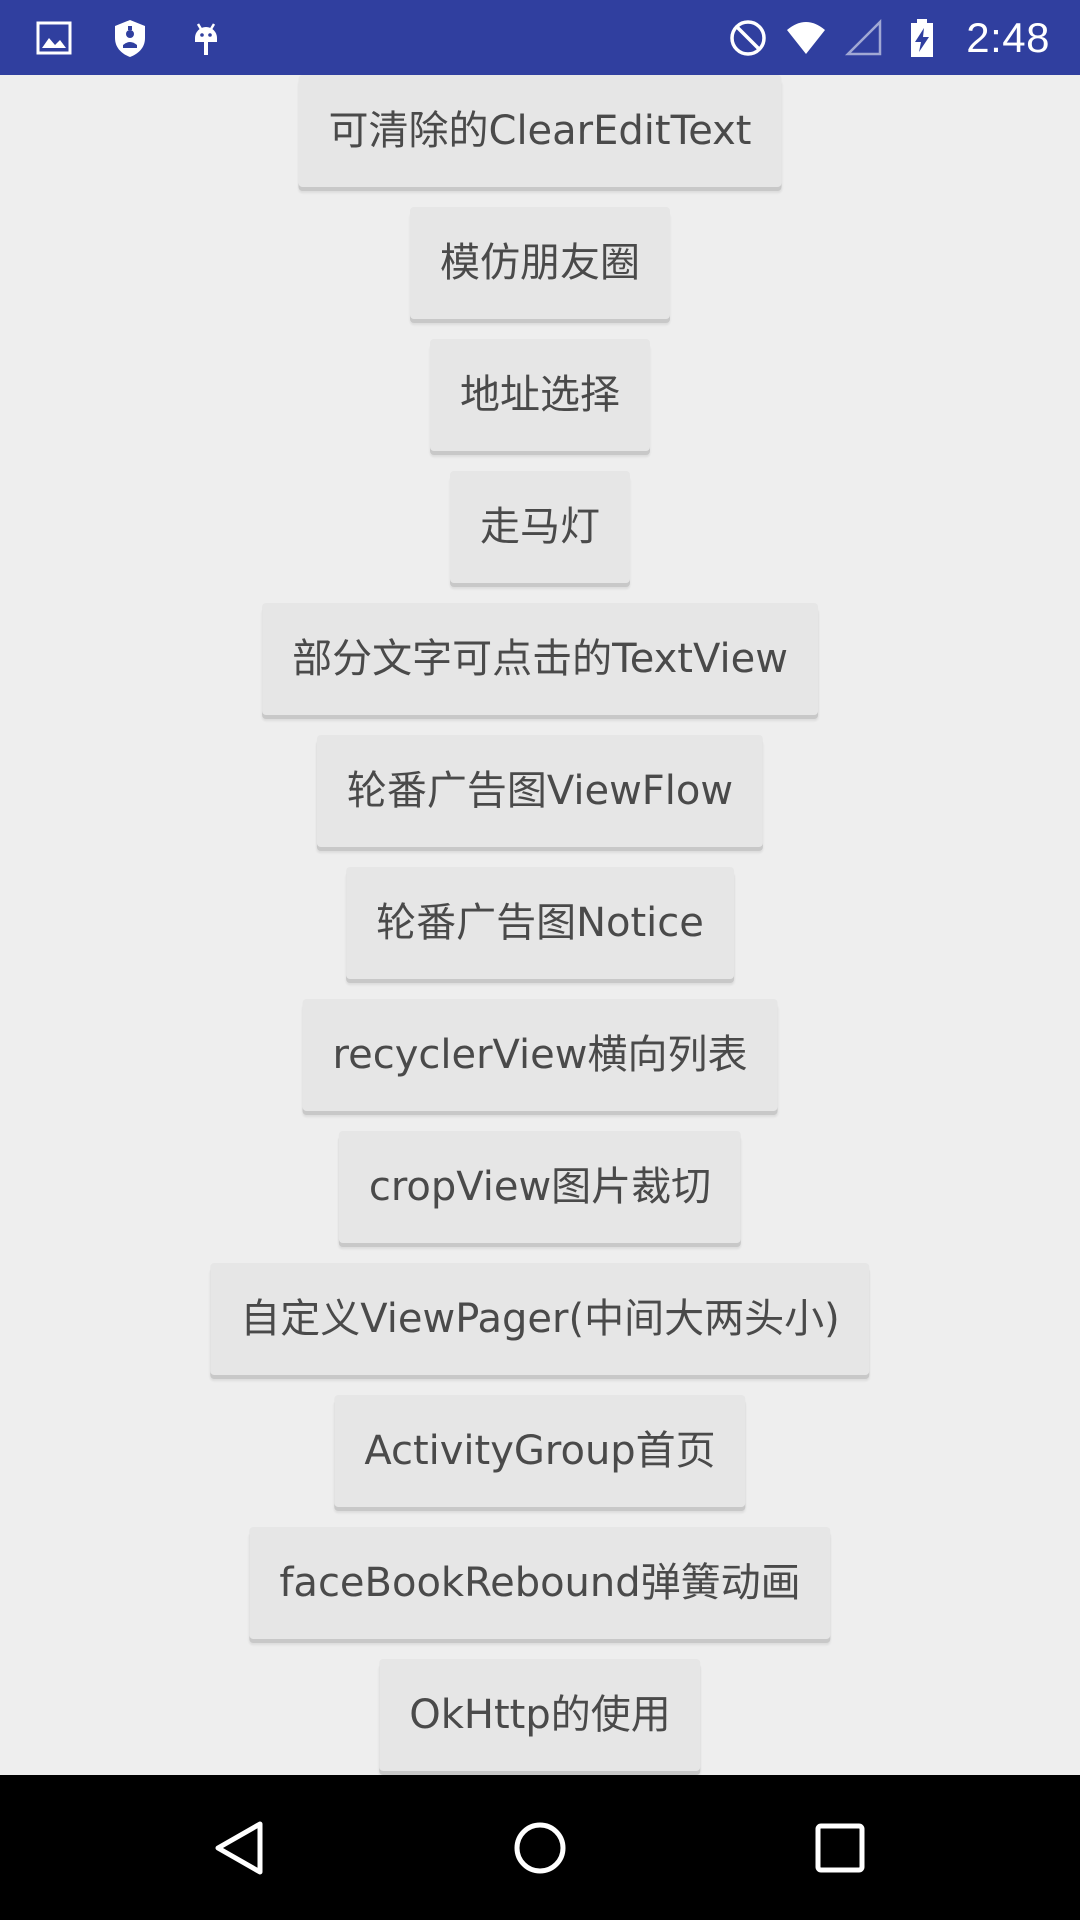 This screenshot has height=1920, width=1080. Describe the element at coordinates (540, 131) in the screenshot. I see `clear-edit-text-button: 可清除的ClearEditText` at that location.